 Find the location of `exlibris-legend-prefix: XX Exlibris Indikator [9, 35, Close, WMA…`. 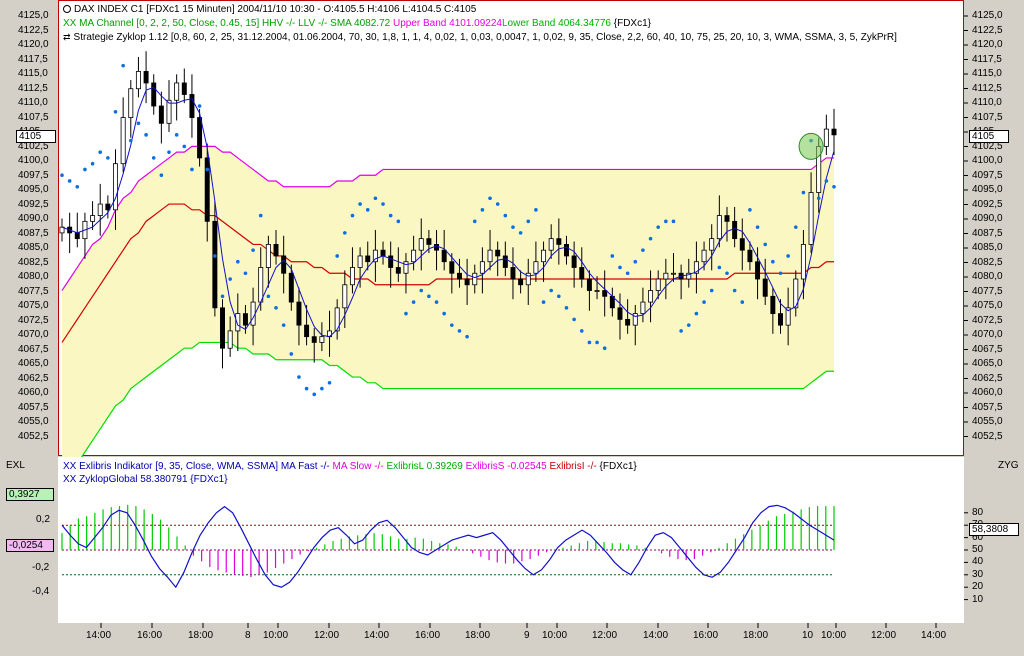

exlibris-legend-prefix: XX Exlibris Indikator [9, 35, Close, WMA… is located at coordinates (198, 466).